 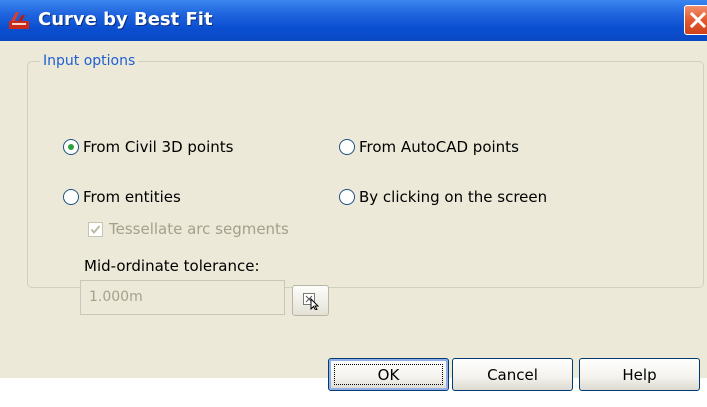 What do you see at coordinates (132, 197) in the screenshot?
I see `radio-label: From entities` at bounding box center [132, 197].